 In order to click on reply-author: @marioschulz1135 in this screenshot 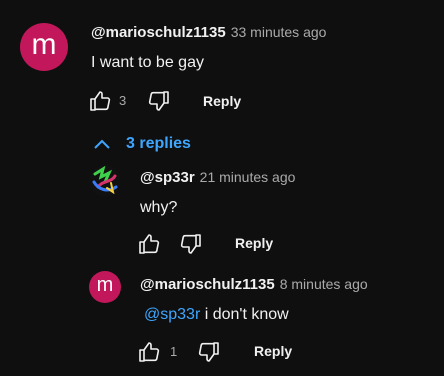, I will do `click(207, 284)`.